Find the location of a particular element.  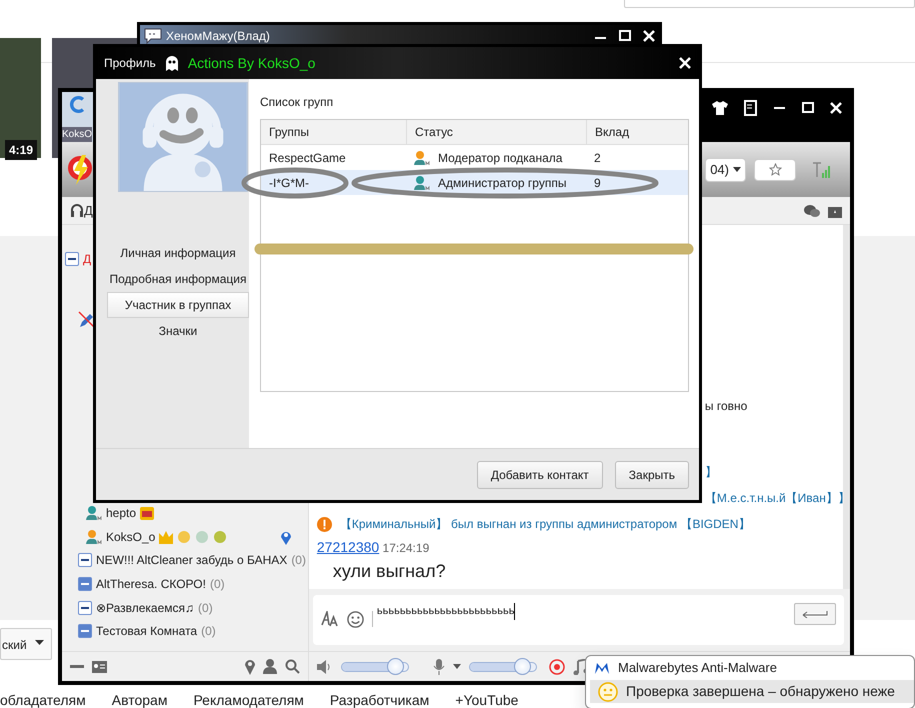

footer-link: Разработчикам is located at coordinates (380, 699).